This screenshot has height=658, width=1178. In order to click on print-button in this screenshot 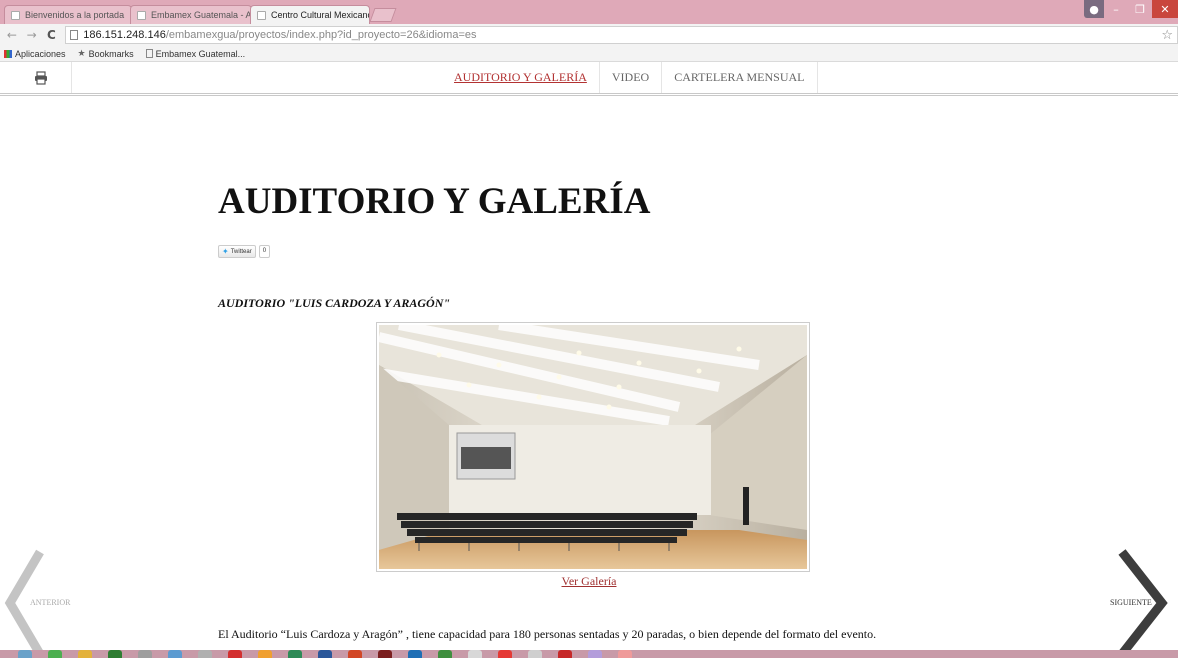, I will do `click(41, 77)`.